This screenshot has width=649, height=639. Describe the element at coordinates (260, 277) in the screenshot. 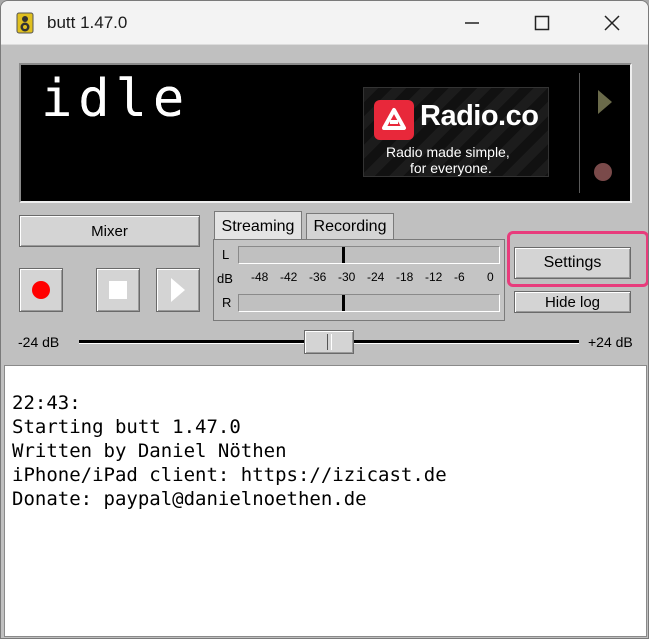

I see `vu-scale-tick: -48` at that location.